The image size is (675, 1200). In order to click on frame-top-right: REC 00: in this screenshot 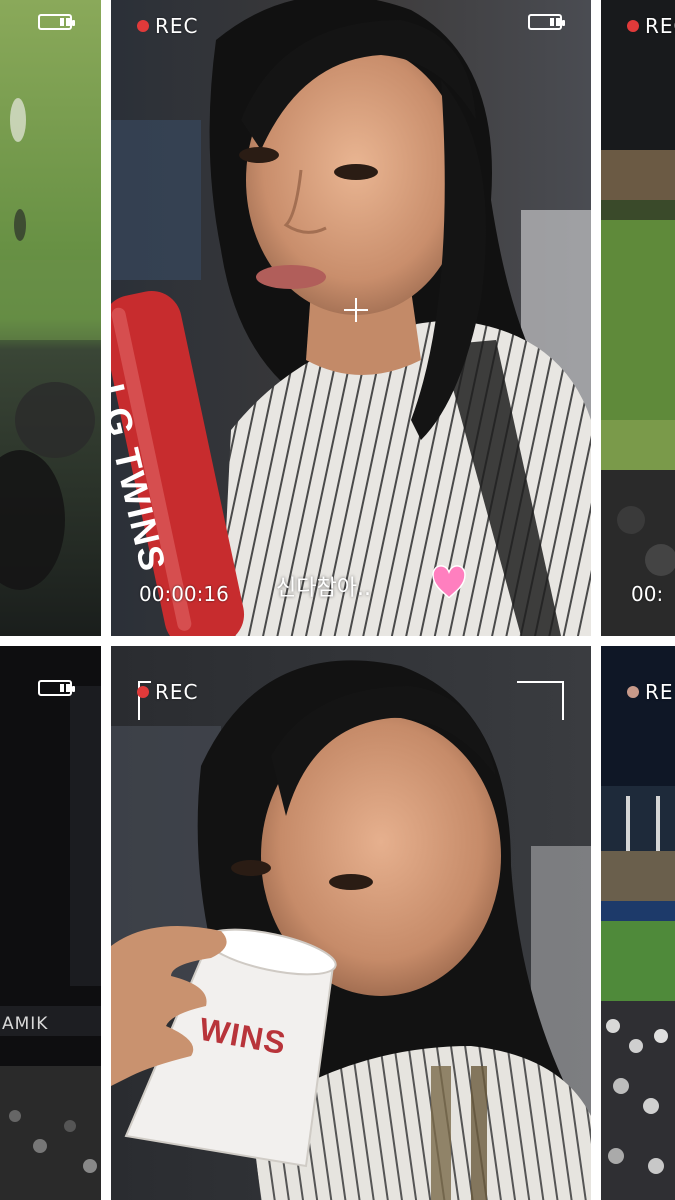, I will do `click(638, 318)`.